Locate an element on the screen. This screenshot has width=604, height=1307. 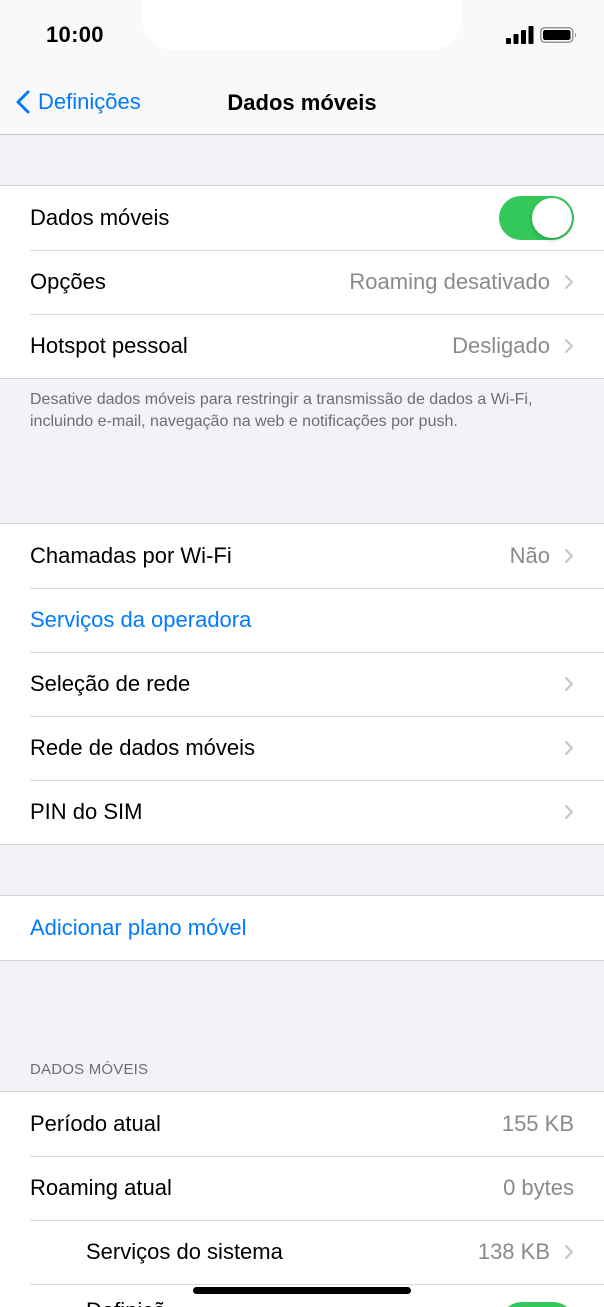
current-roaming-row: Roaming atual 0 bytes is located at coordinates (302, 1188).